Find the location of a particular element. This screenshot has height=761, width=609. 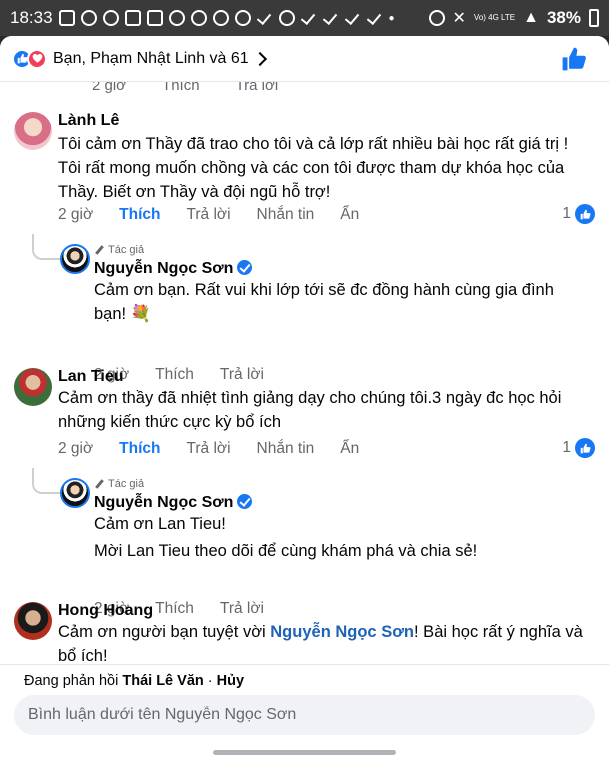

battery-icon is located at coordinates (594, 18).